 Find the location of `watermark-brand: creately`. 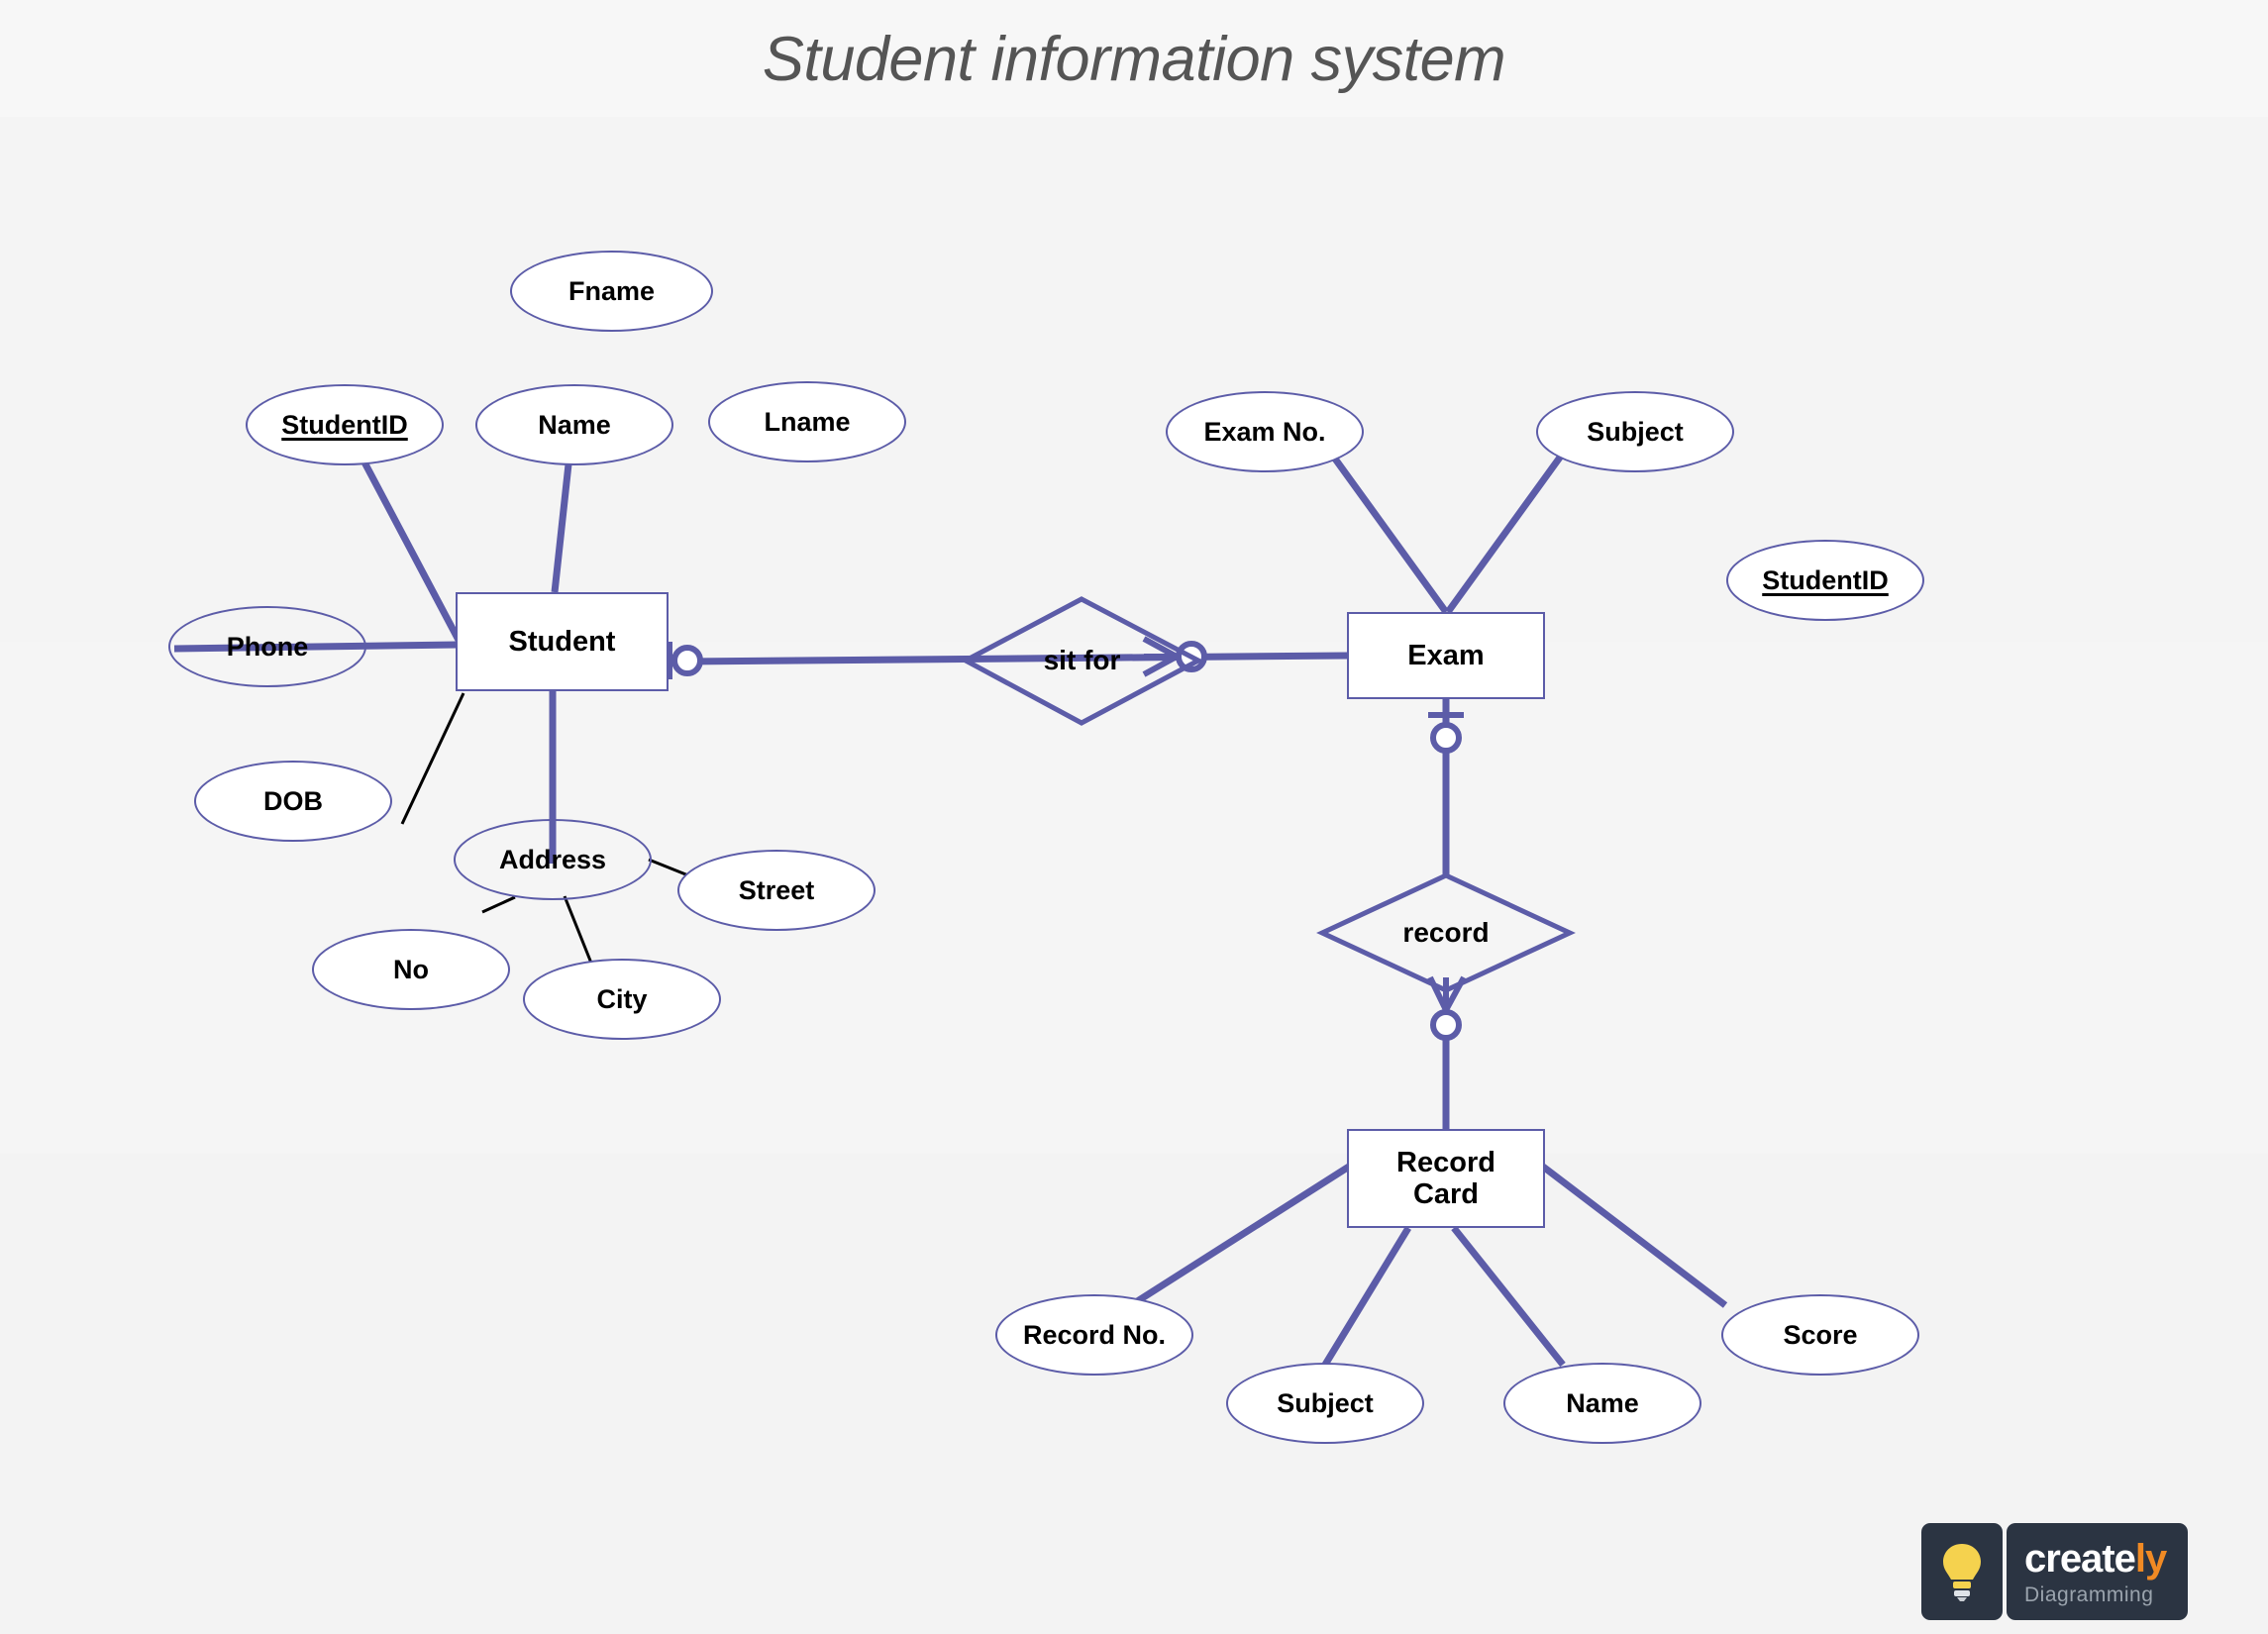

watermark-brand: creately is located at coordinates (2095, 1559).